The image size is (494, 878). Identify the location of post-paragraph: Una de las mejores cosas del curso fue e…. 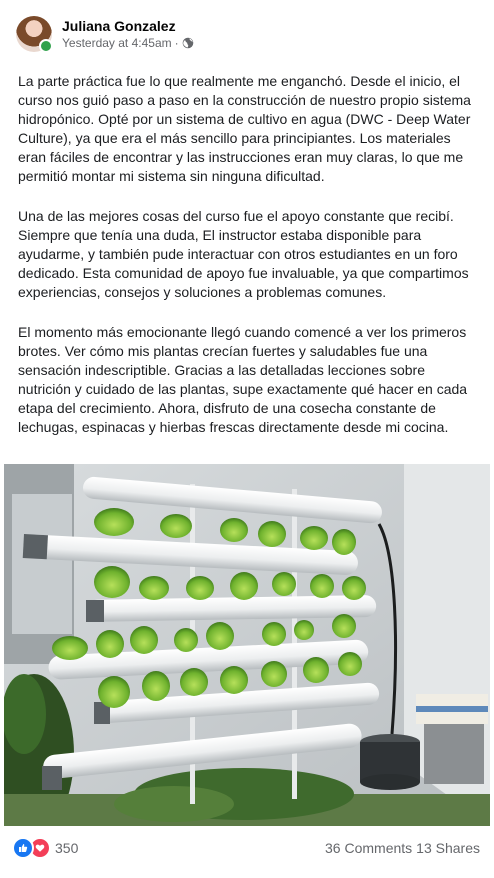
(243, 254).